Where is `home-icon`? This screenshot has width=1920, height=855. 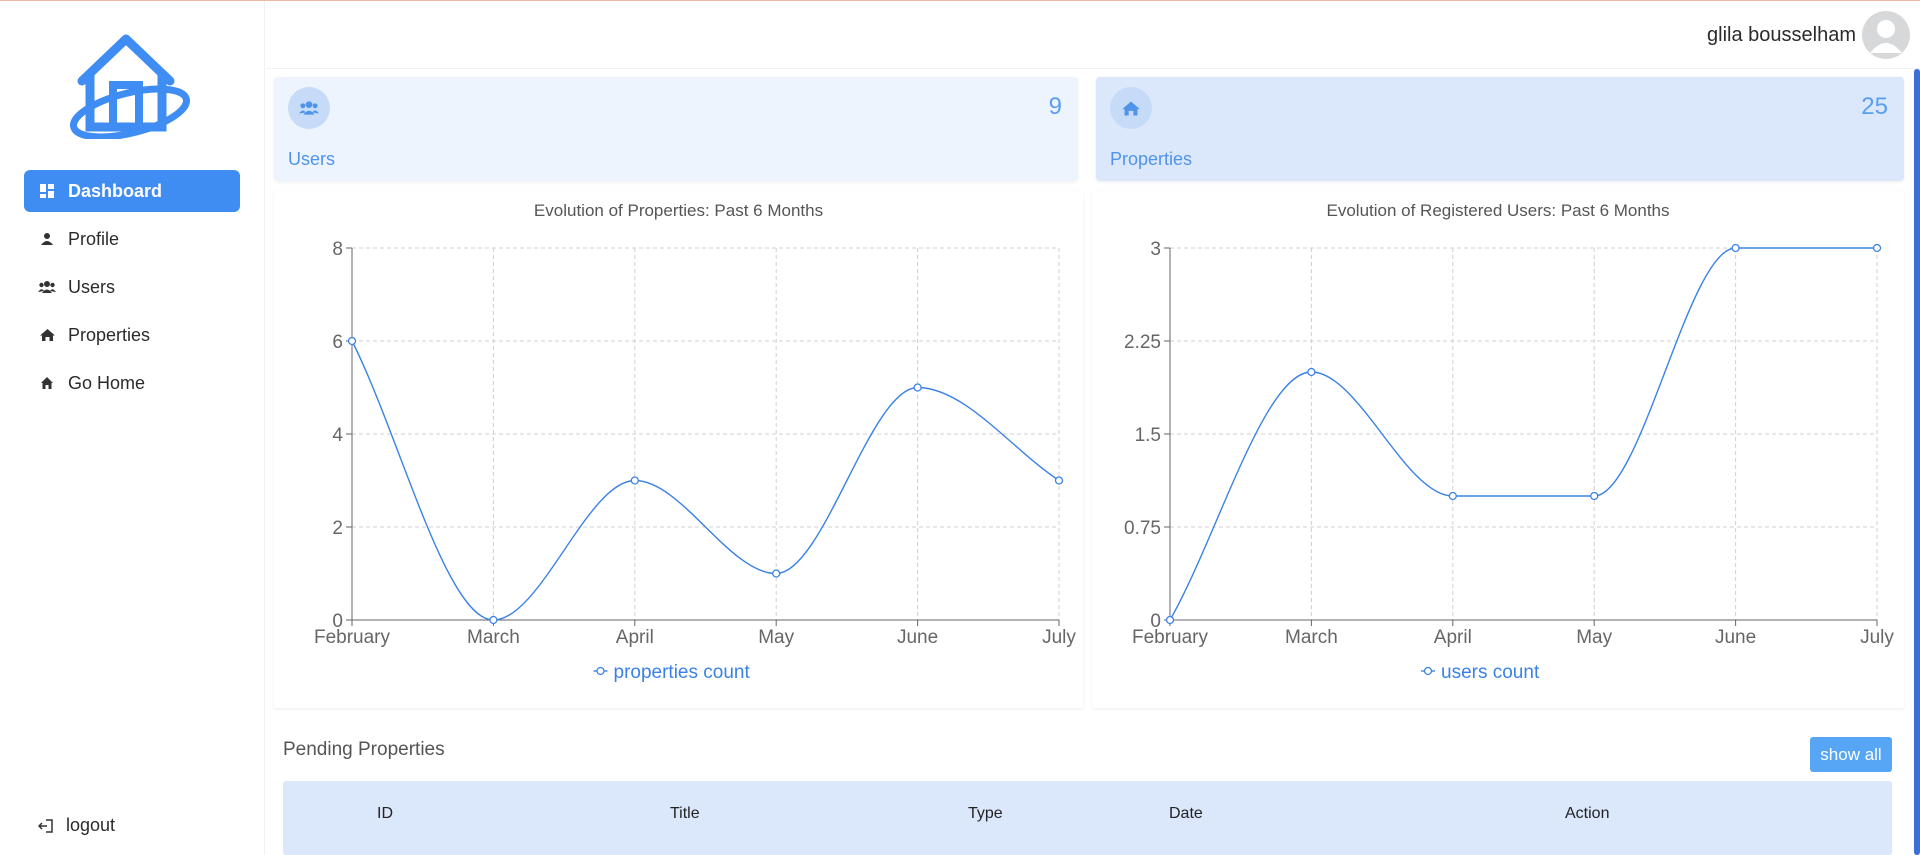
home-icon is located at coordinates (47, 383).